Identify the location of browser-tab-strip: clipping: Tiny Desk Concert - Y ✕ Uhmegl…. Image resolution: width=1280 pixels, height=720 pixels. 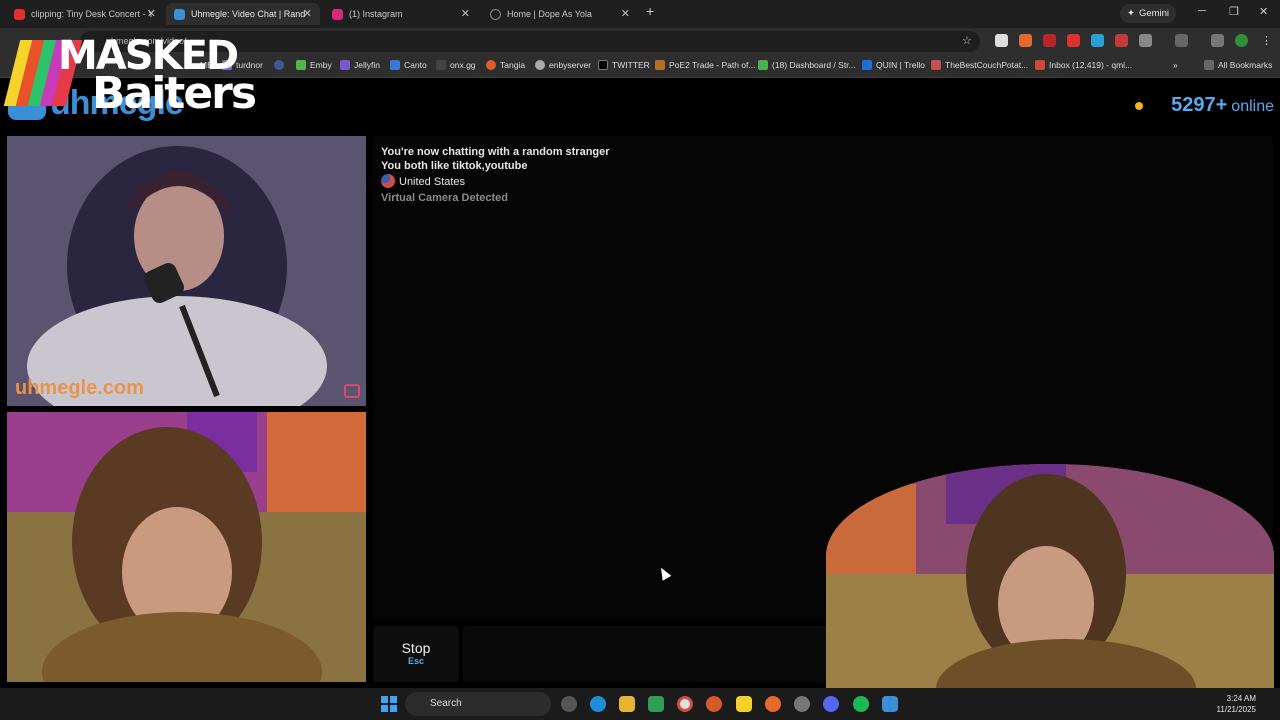
(640, 14).